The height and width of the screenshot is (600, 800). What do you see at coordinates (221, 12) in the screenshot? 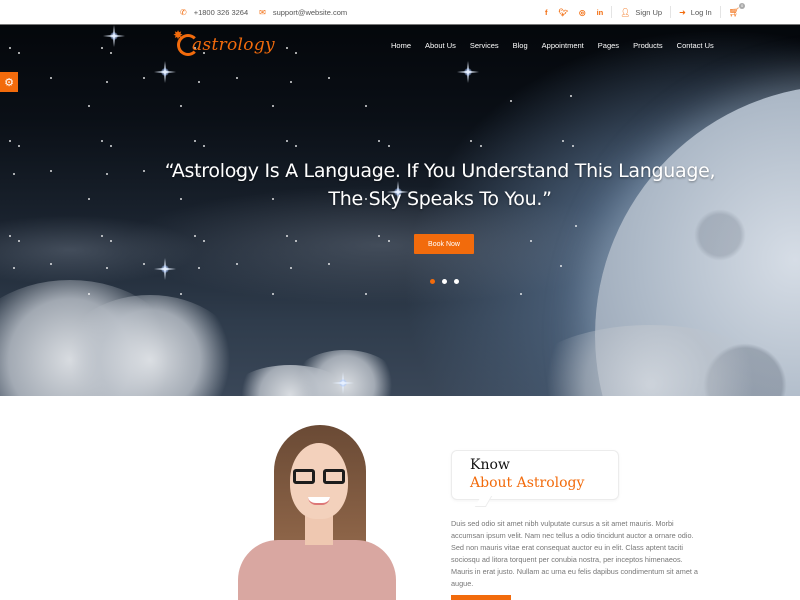
I see `phone-number: +1800 326 3264` at bounding box center [221, 12].